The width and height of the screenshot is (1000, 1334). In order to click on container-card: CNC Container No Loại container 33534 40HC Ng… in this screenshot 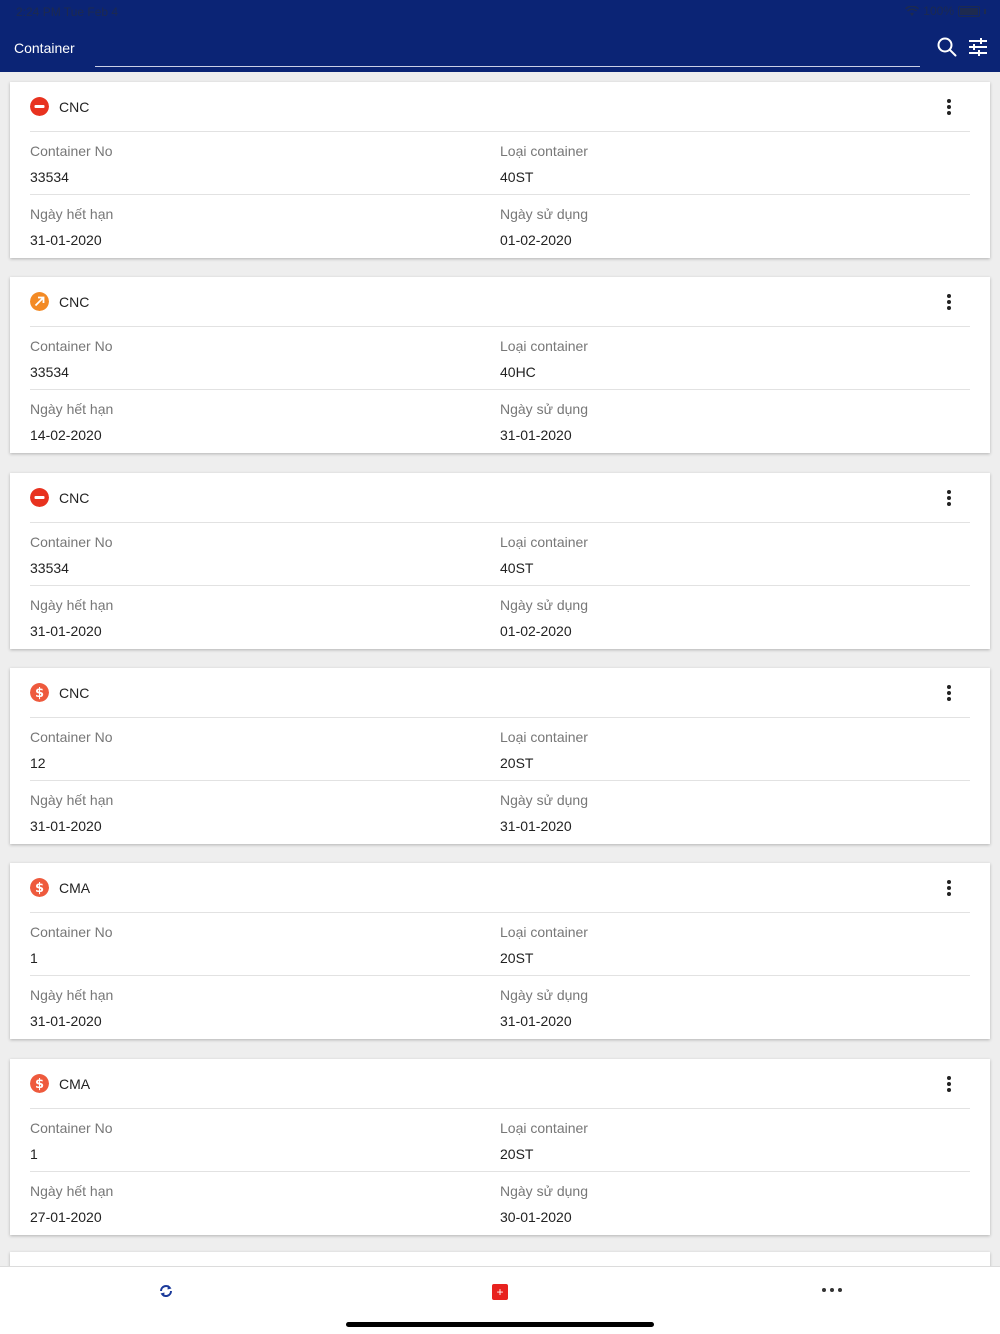, I will do `click(500, 365)`.